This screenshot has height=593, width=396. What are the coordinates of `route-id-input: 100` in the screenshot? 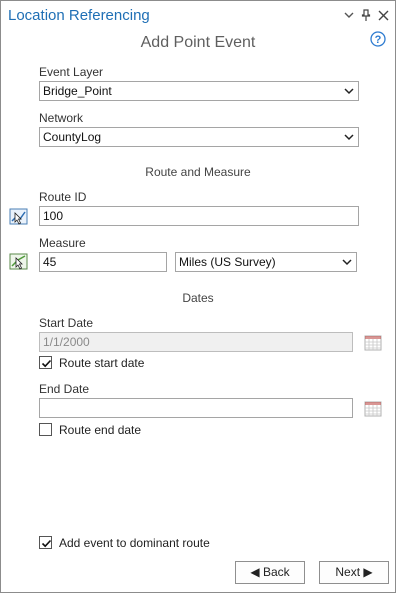 It's located at (199, 216).